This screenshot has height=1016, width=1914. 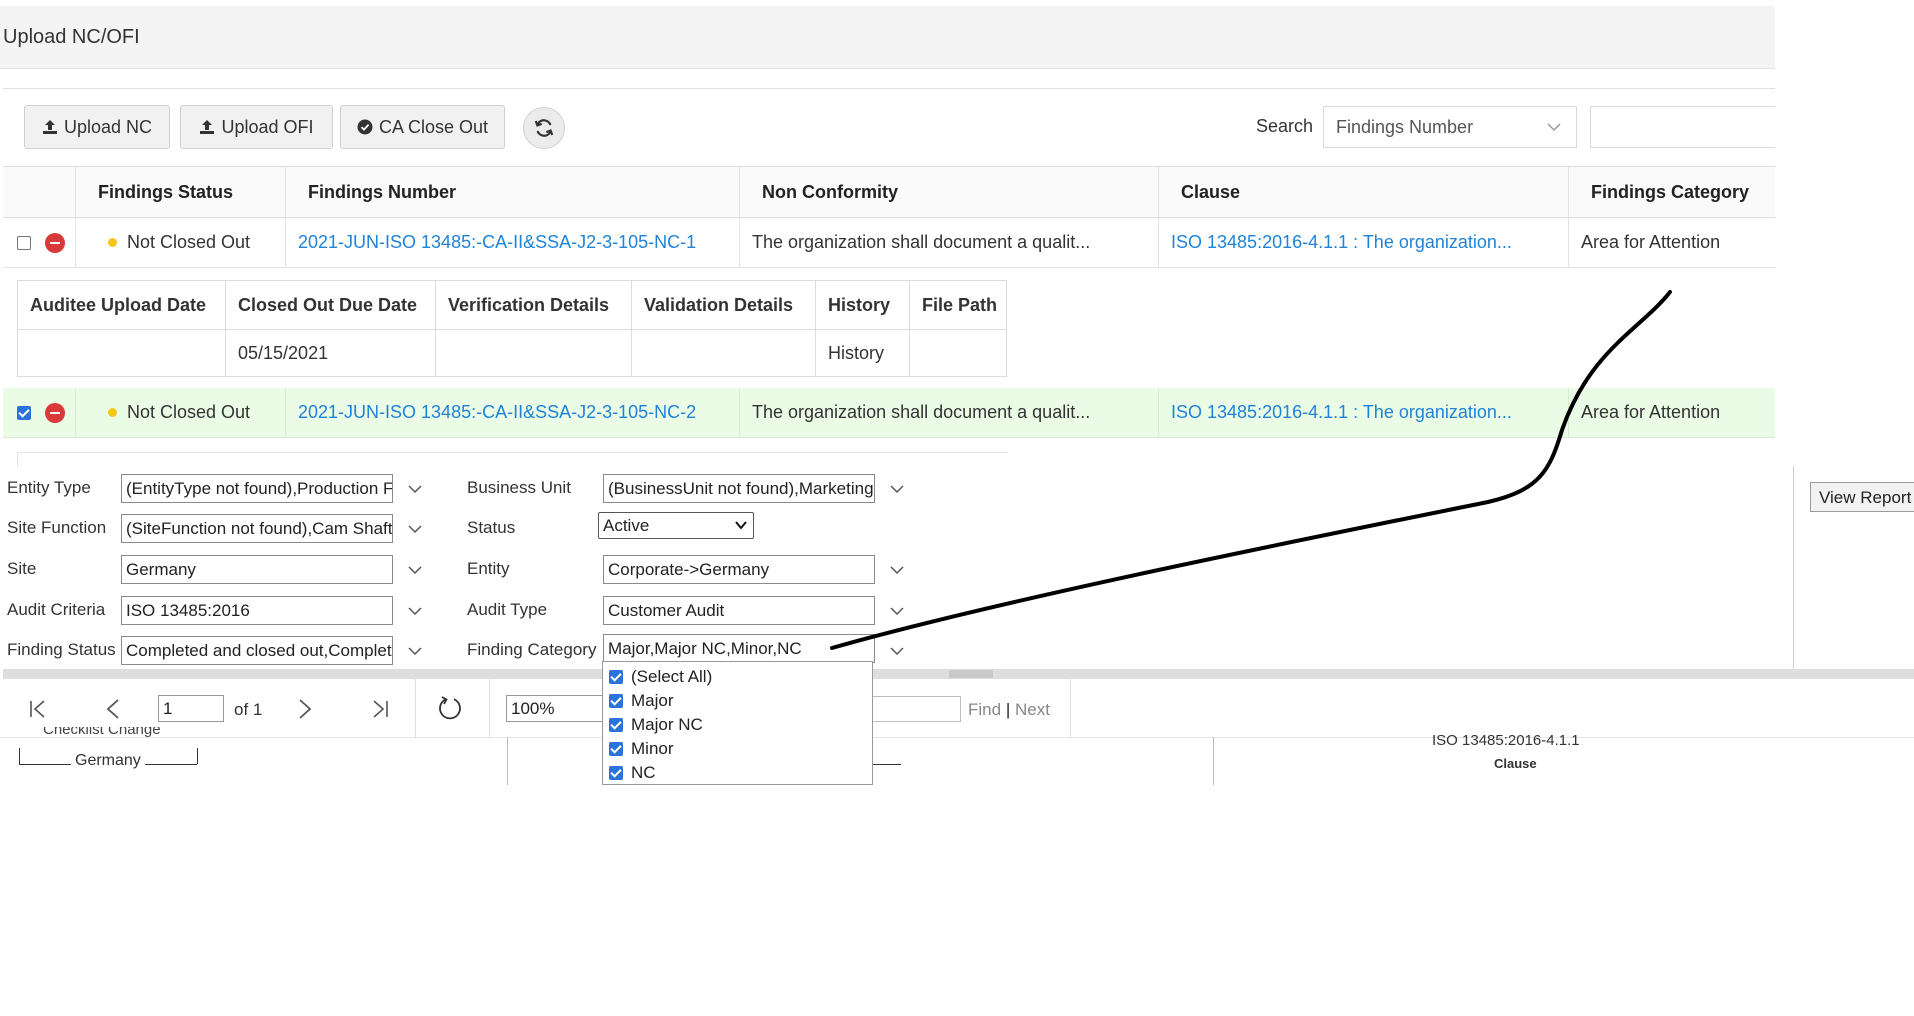 I want to click on page-number-input: 1, so click(x=191, y=708).